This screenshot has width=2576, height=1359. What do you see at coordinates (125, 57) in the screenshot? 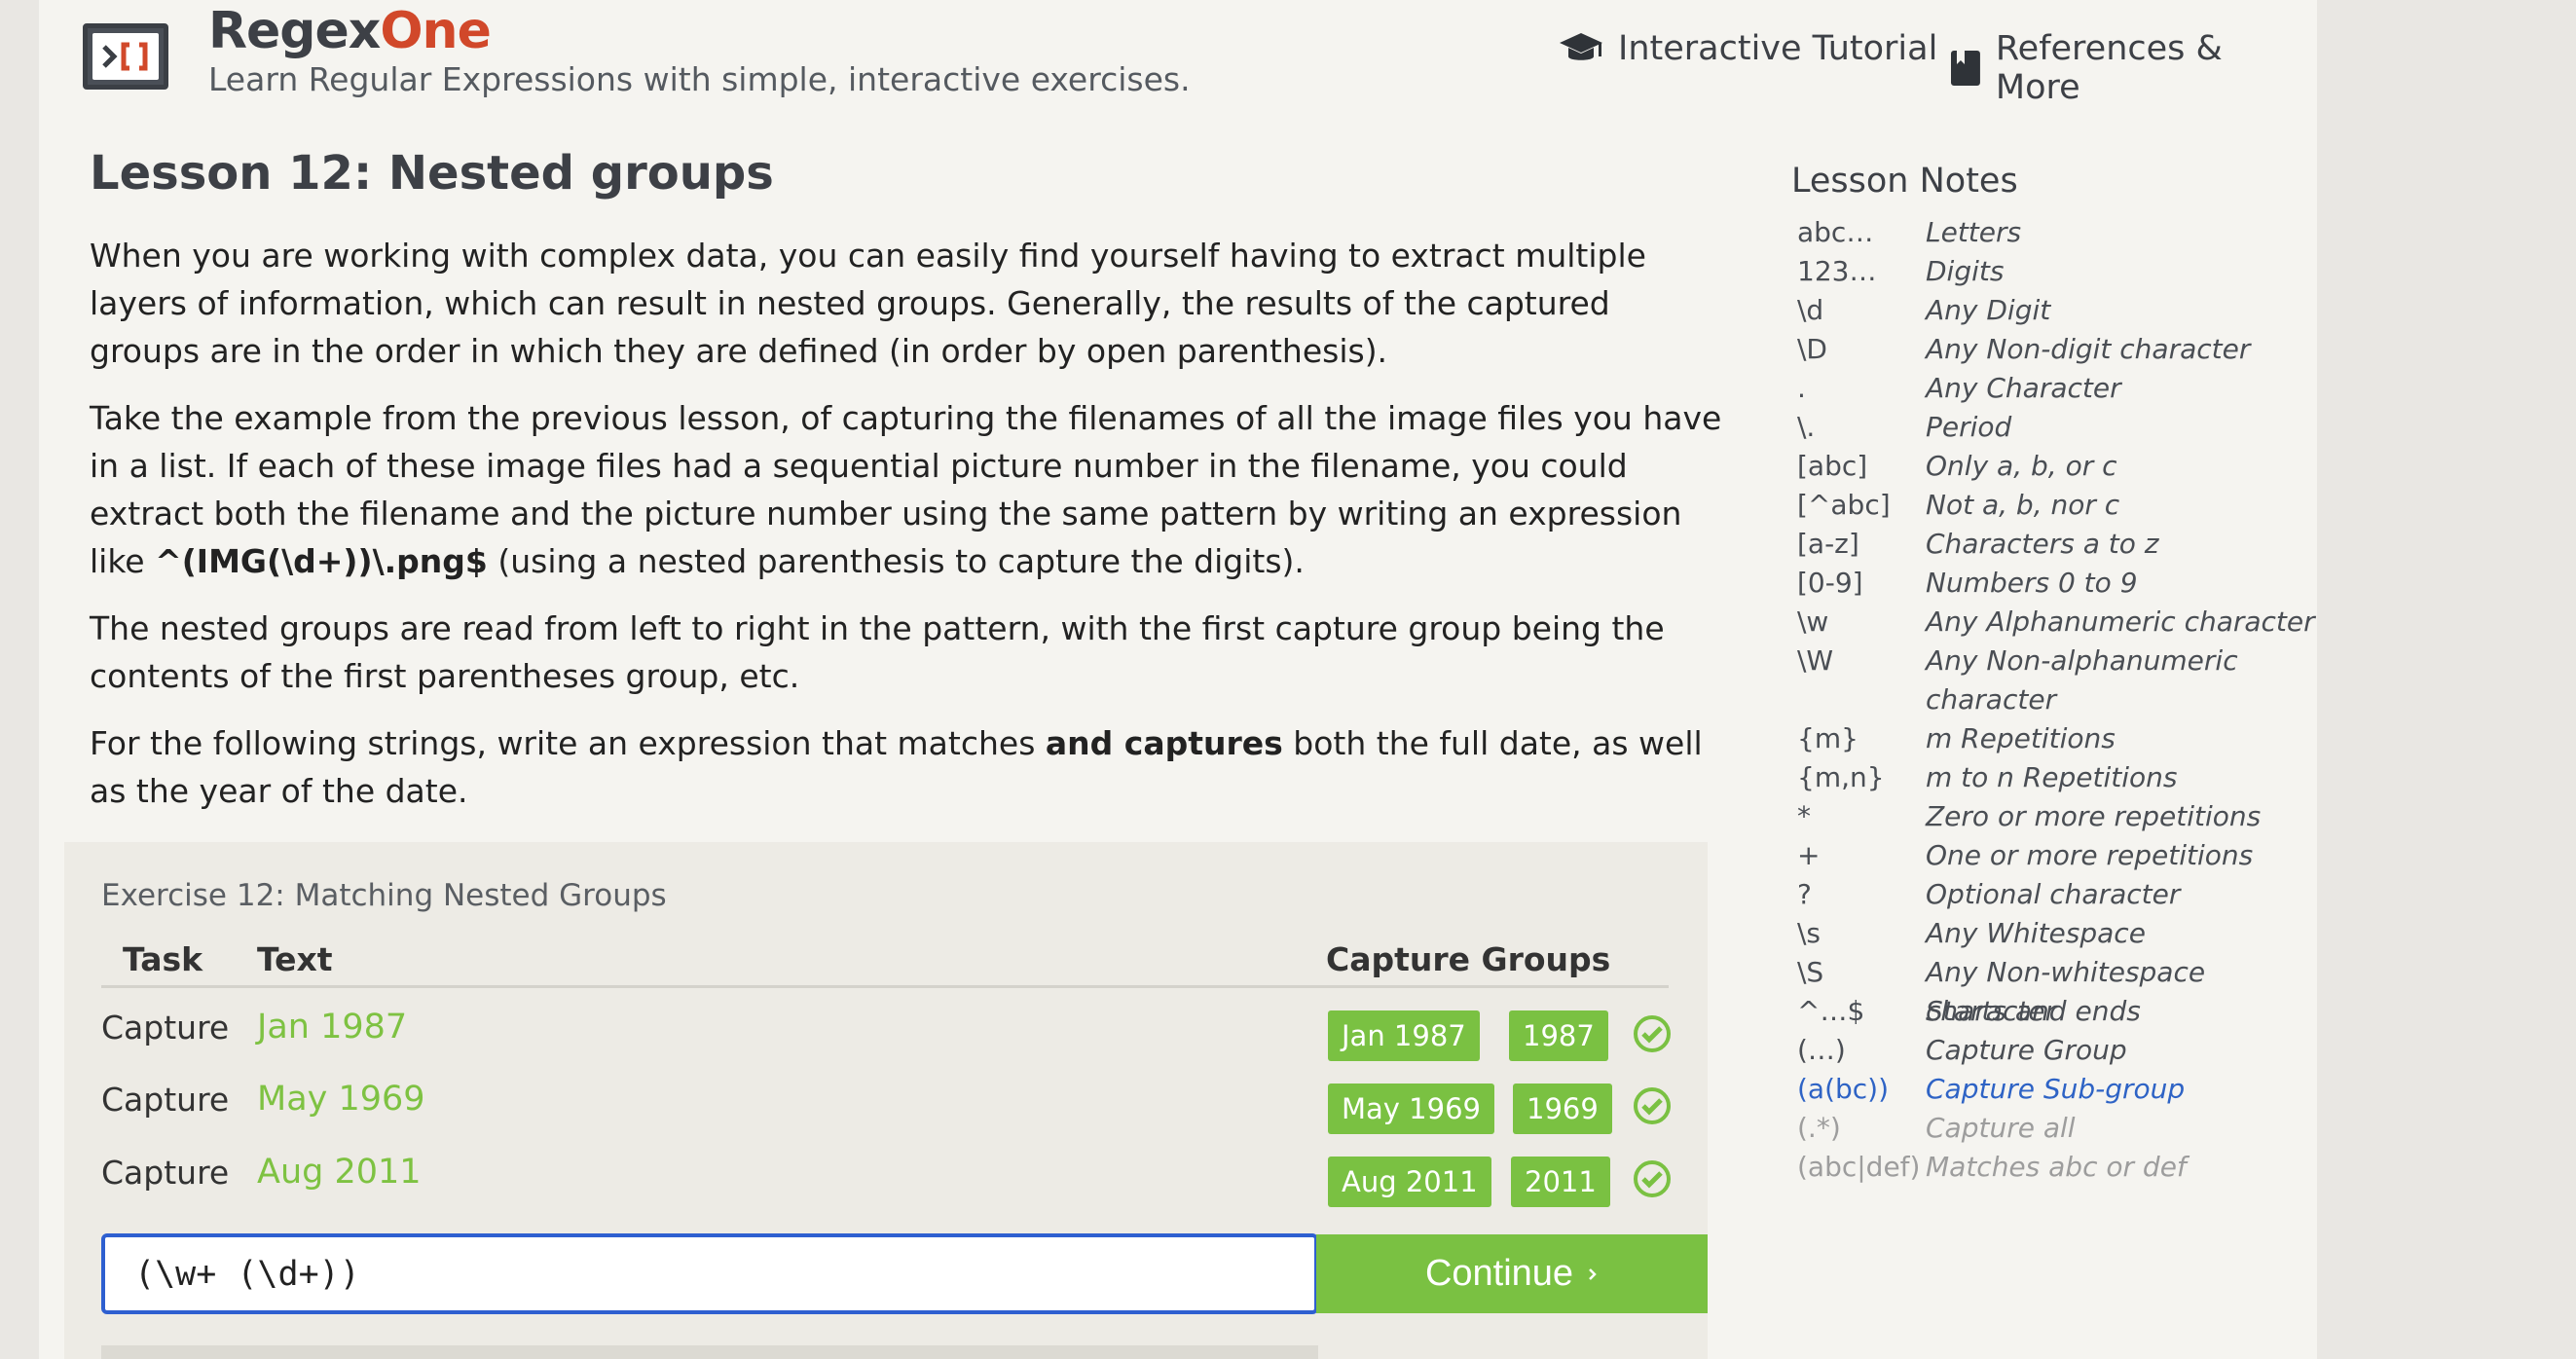
I see `logo-icon` at bounding box center [125, 57].